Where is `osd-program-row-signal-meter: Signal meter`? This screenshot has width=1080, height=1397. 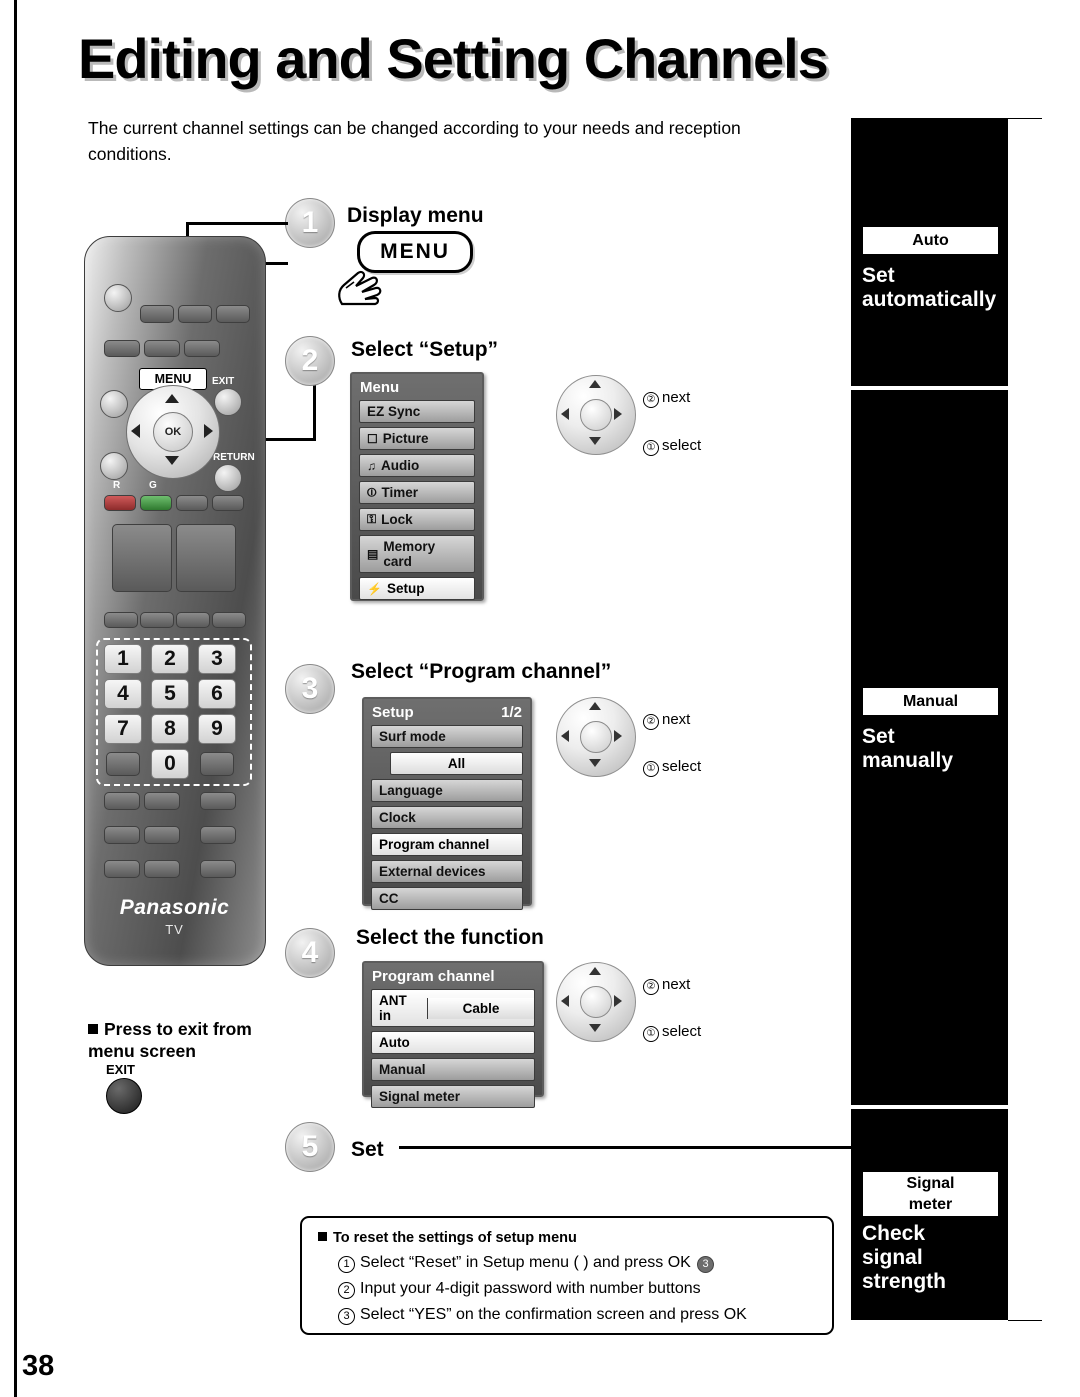
osd-program-row-signal-meter: Signal meter is located at coordinates (453, 1096).